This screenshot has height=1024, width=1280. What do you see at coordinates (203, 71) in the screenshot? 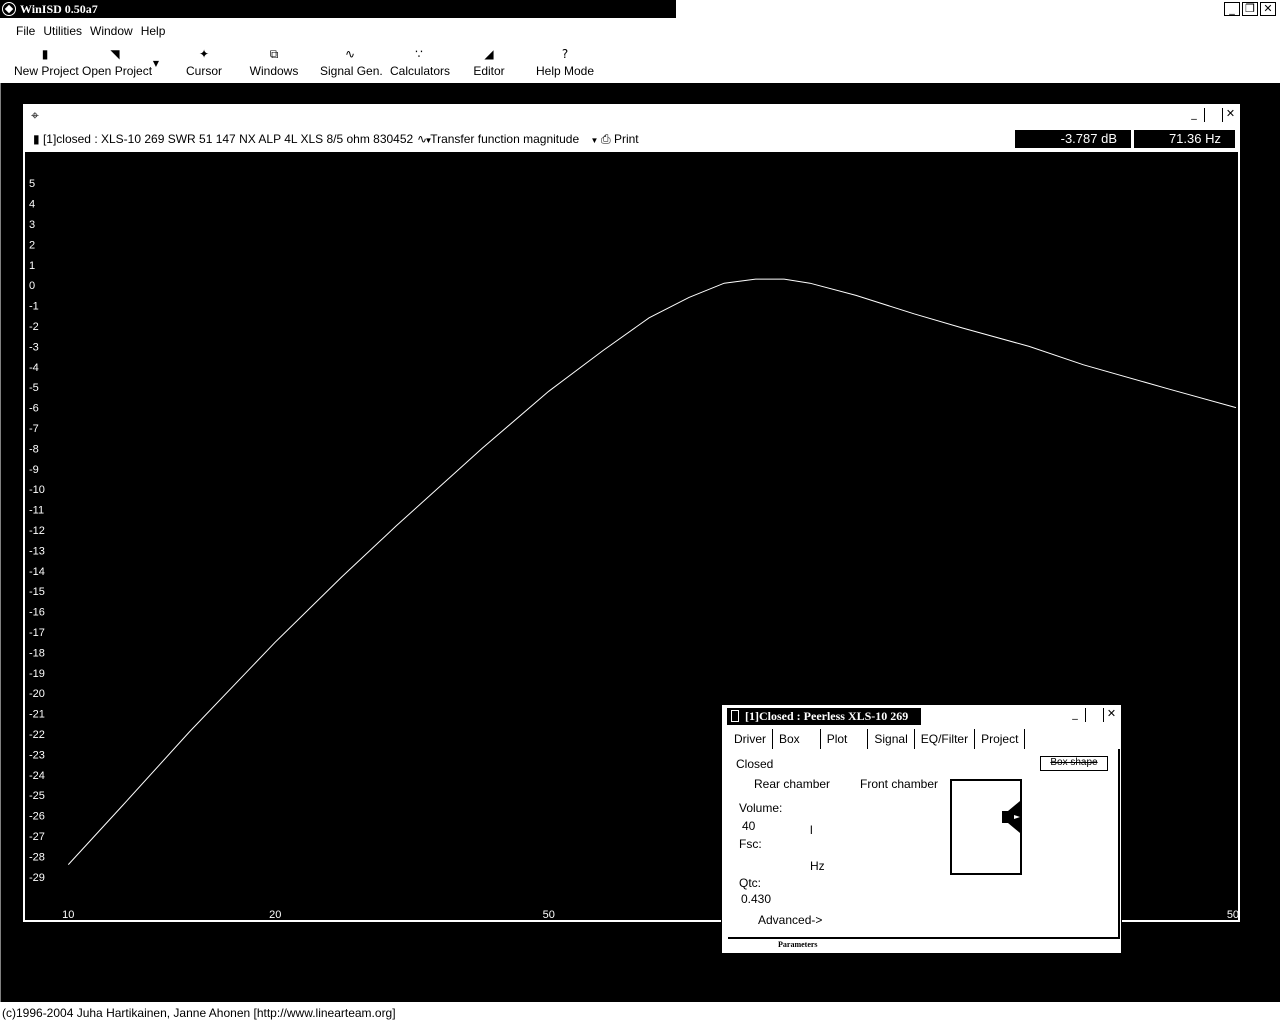
I see `cursor-label: Cursor` at bounding box center [203, 71].